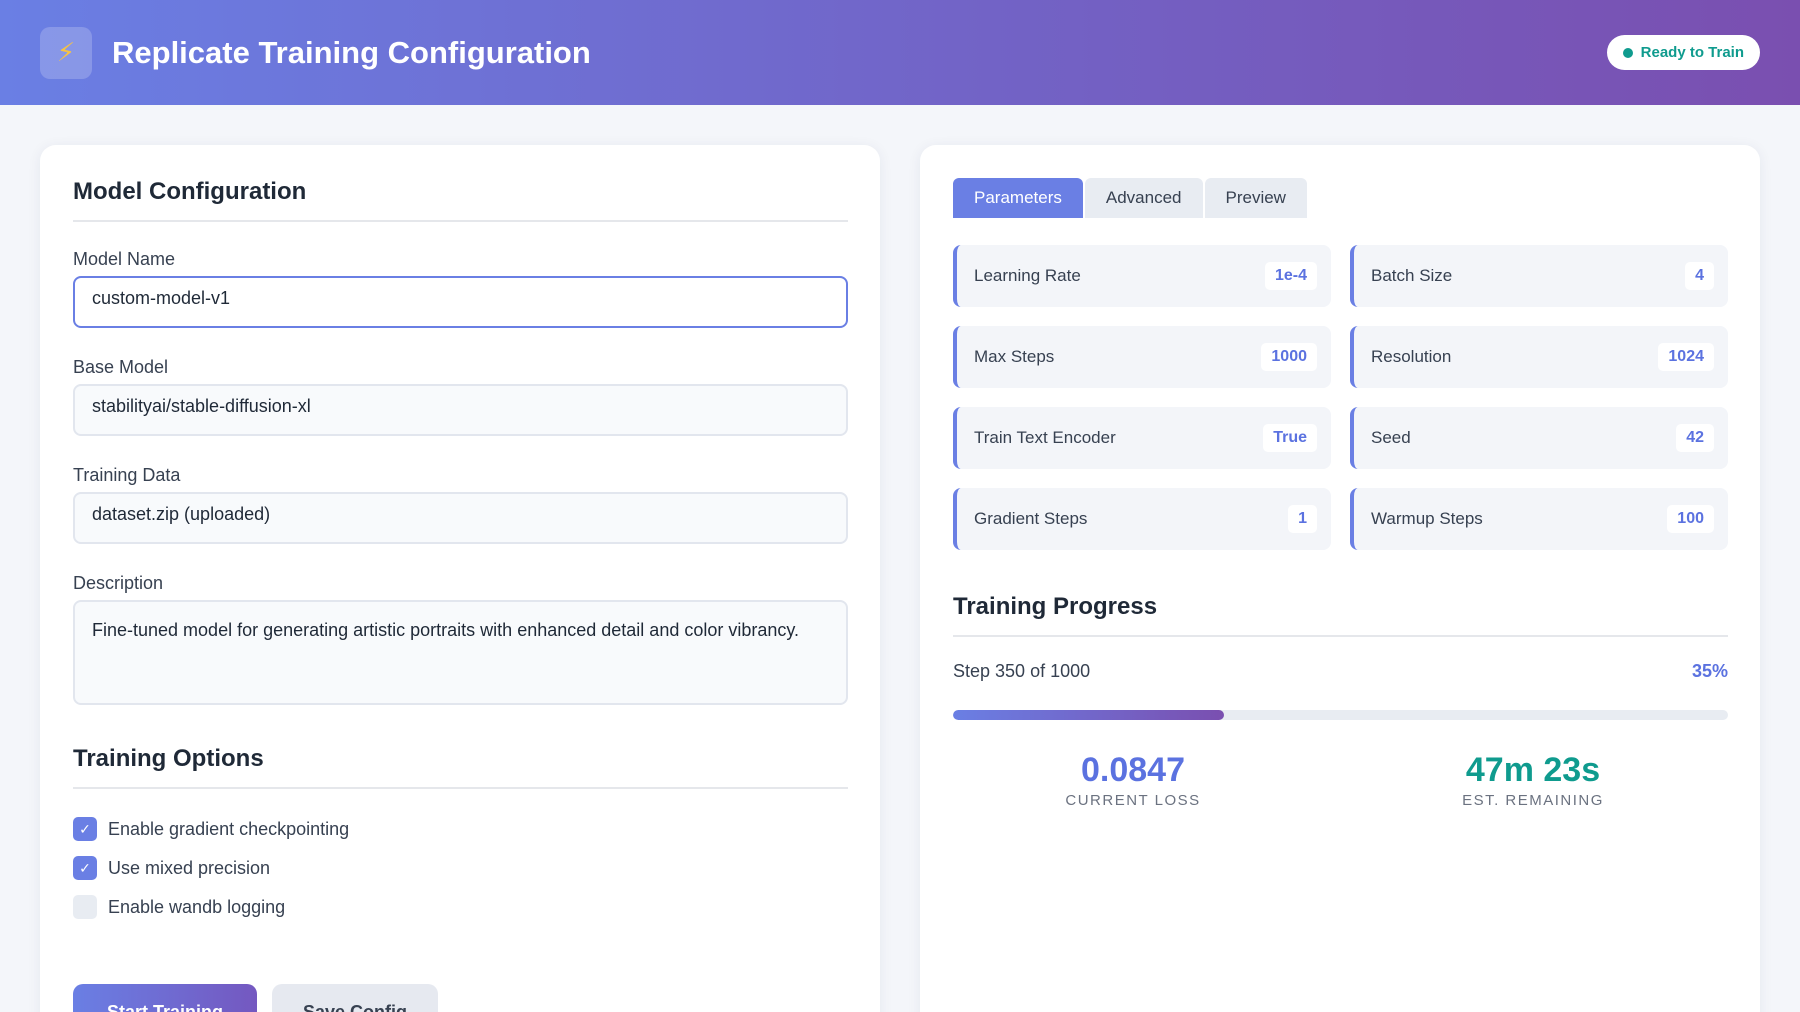  Describe the element at coordinates (1142, 276) in the screenshot. I see `param-learning-rate: Learning Rate 1e-4` at that location.